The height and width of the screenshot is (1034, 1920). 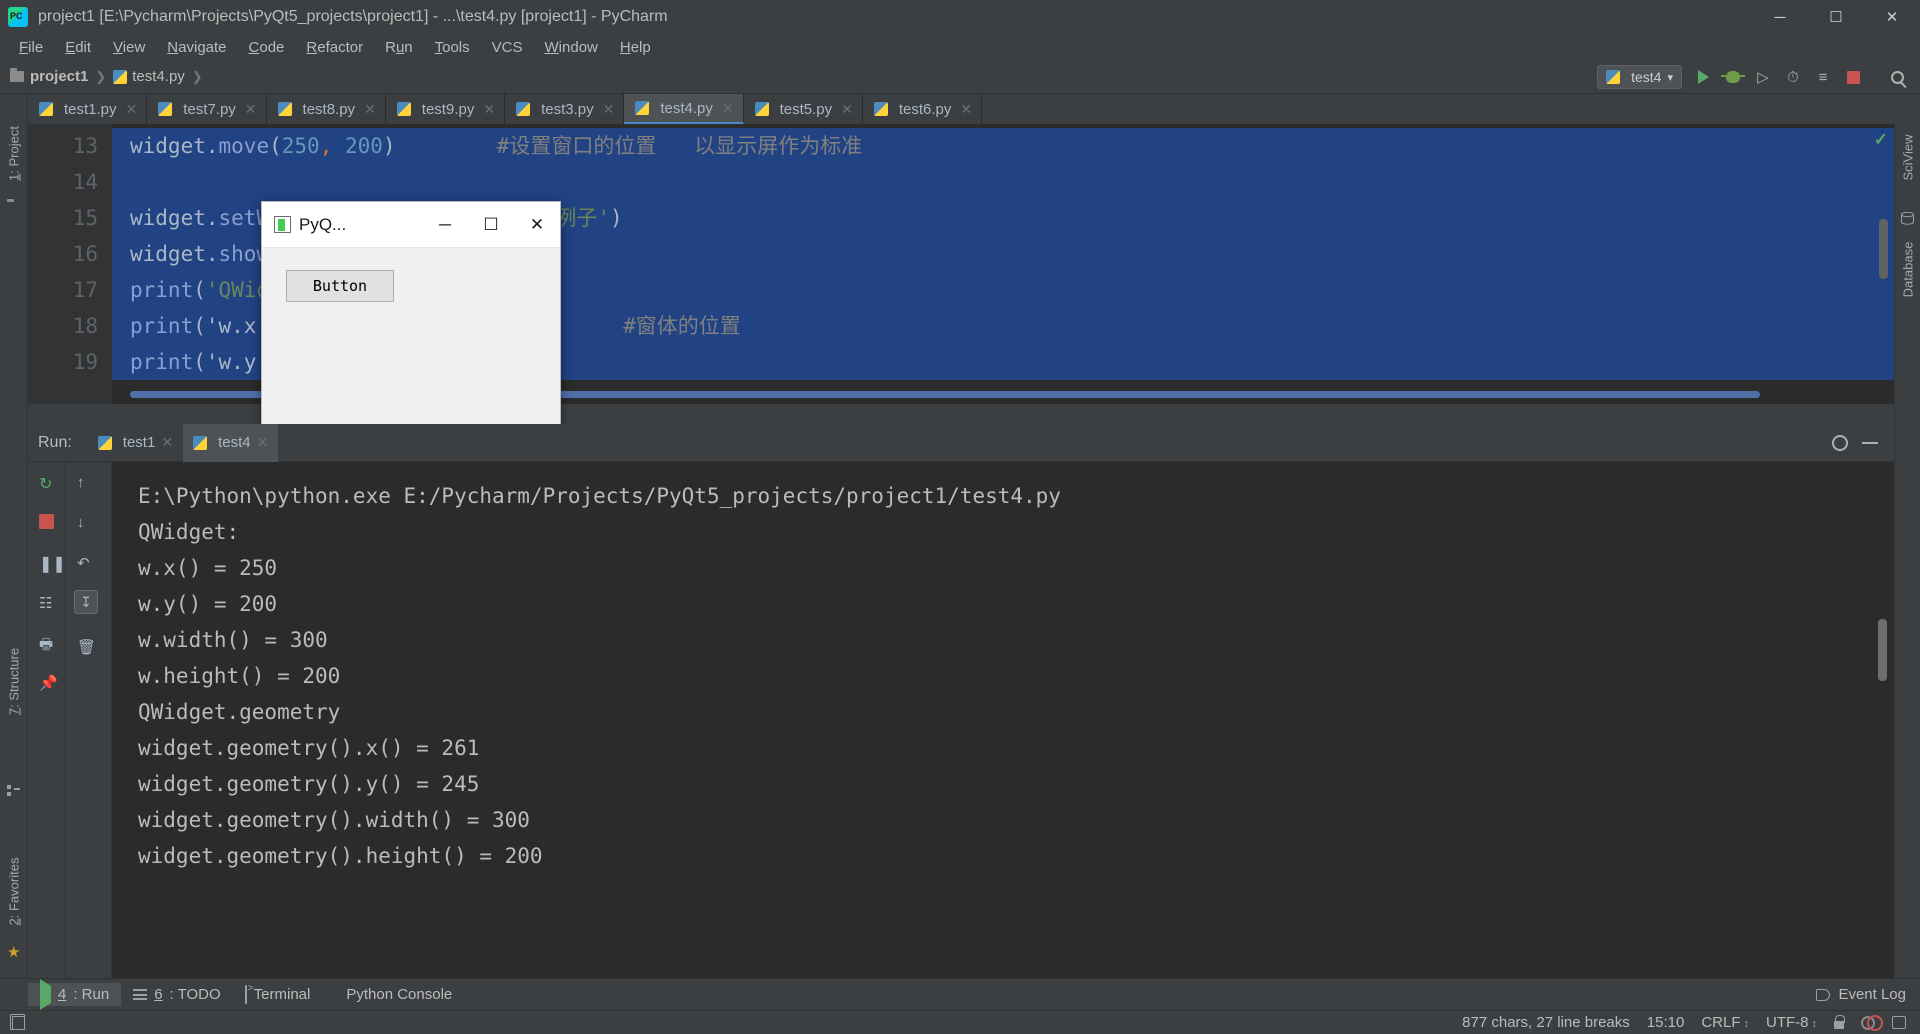 I want to click on scroll-to-end-icon: ↧, so click(x=86, y=602).